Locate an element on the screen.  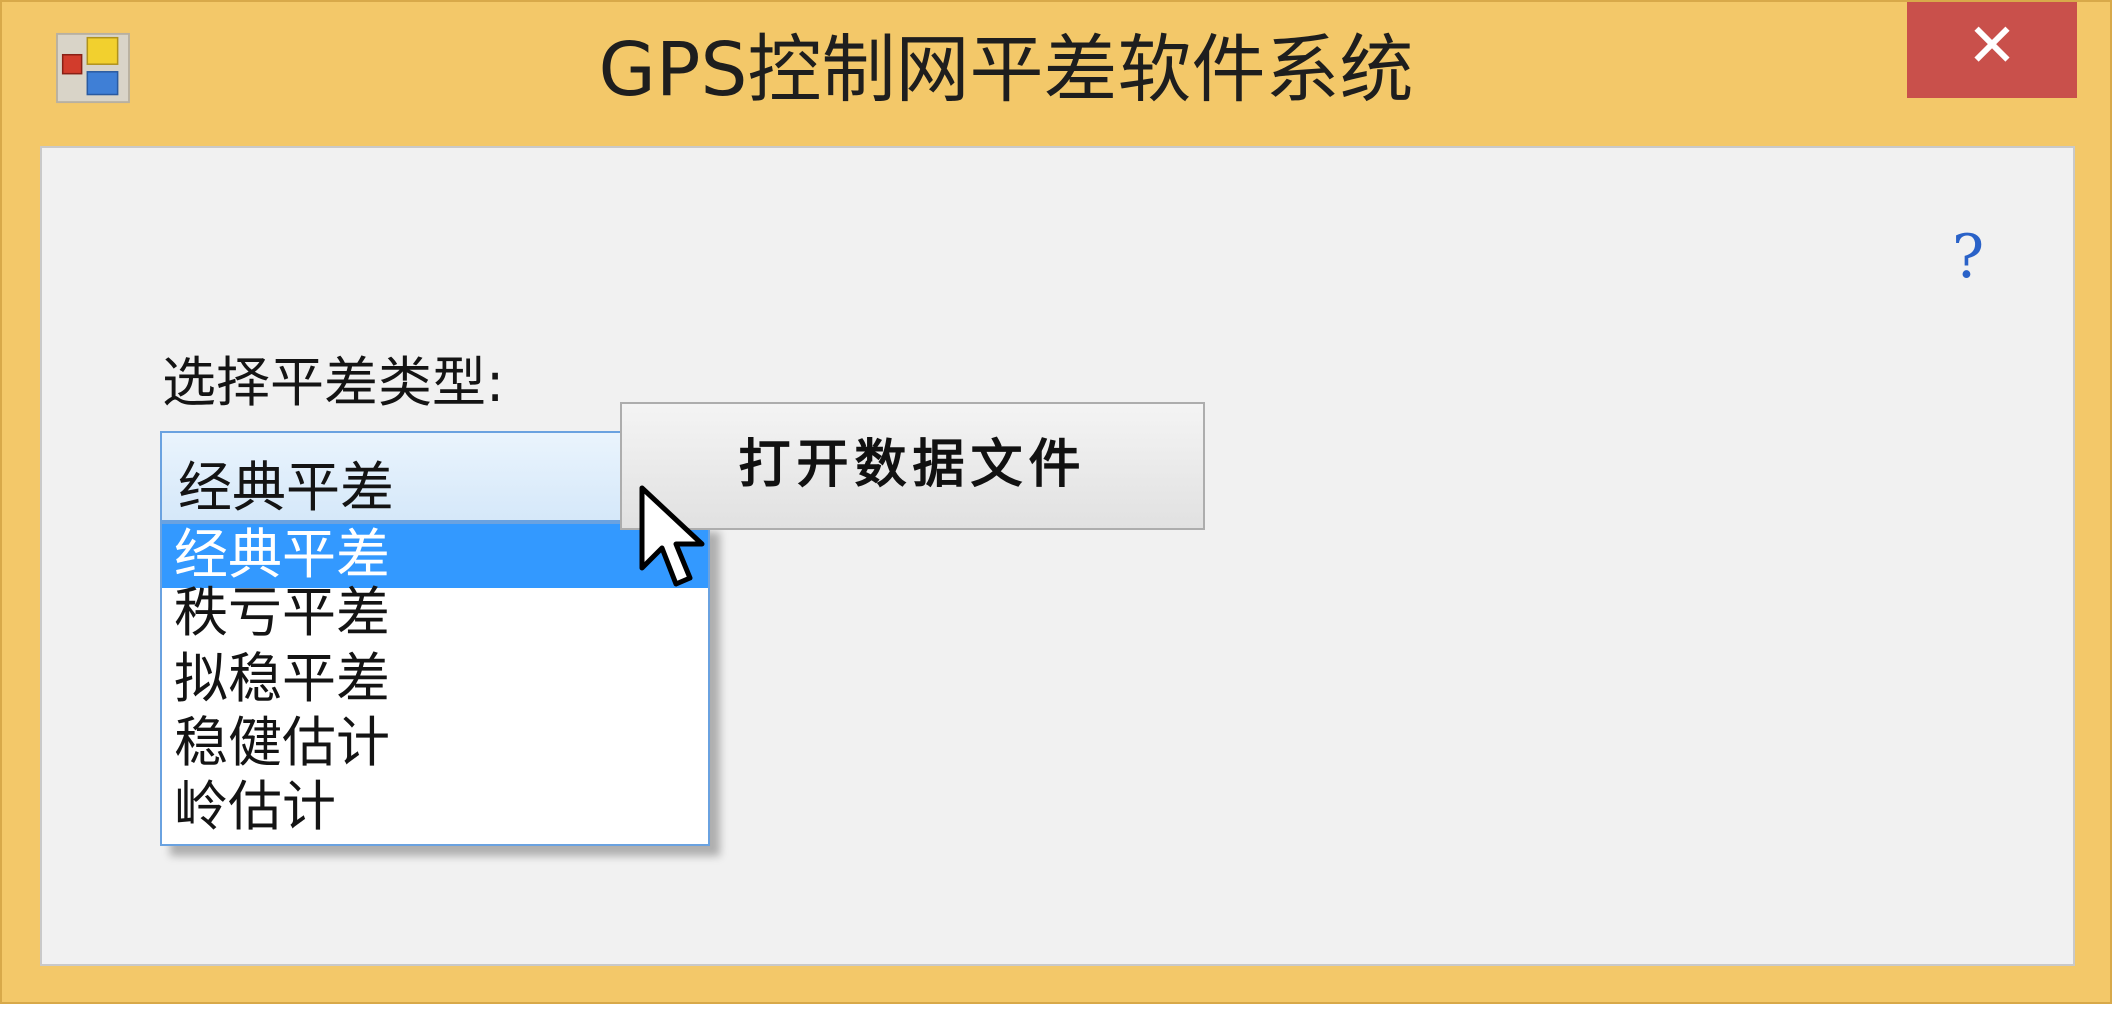
combo-selected-value: 经典平差 is located at coordinates (286, 487).